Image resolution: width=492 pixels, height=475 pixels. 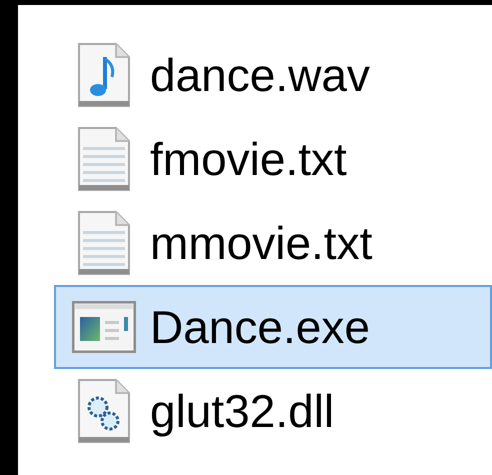 What do you see at coordinates (104, 327) in the screenshot?
I see `application-window-icon` at bounding box center [104, 327].